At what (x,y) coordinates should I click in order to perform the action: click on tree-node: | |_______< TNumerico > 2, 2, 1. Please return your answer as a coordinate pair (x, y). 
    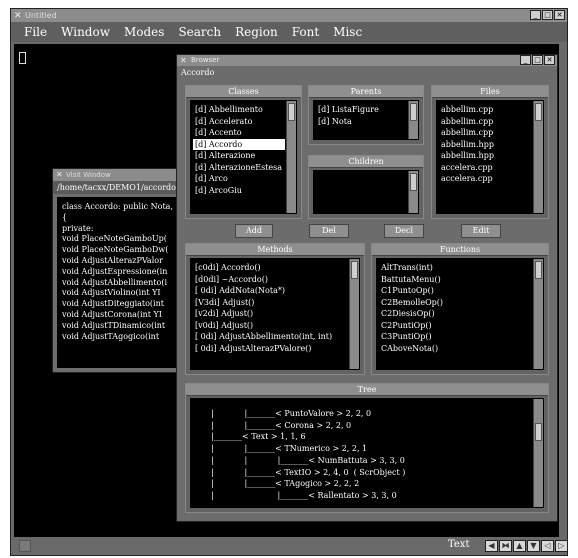
    Looking at the image, I should click on (364, 449).